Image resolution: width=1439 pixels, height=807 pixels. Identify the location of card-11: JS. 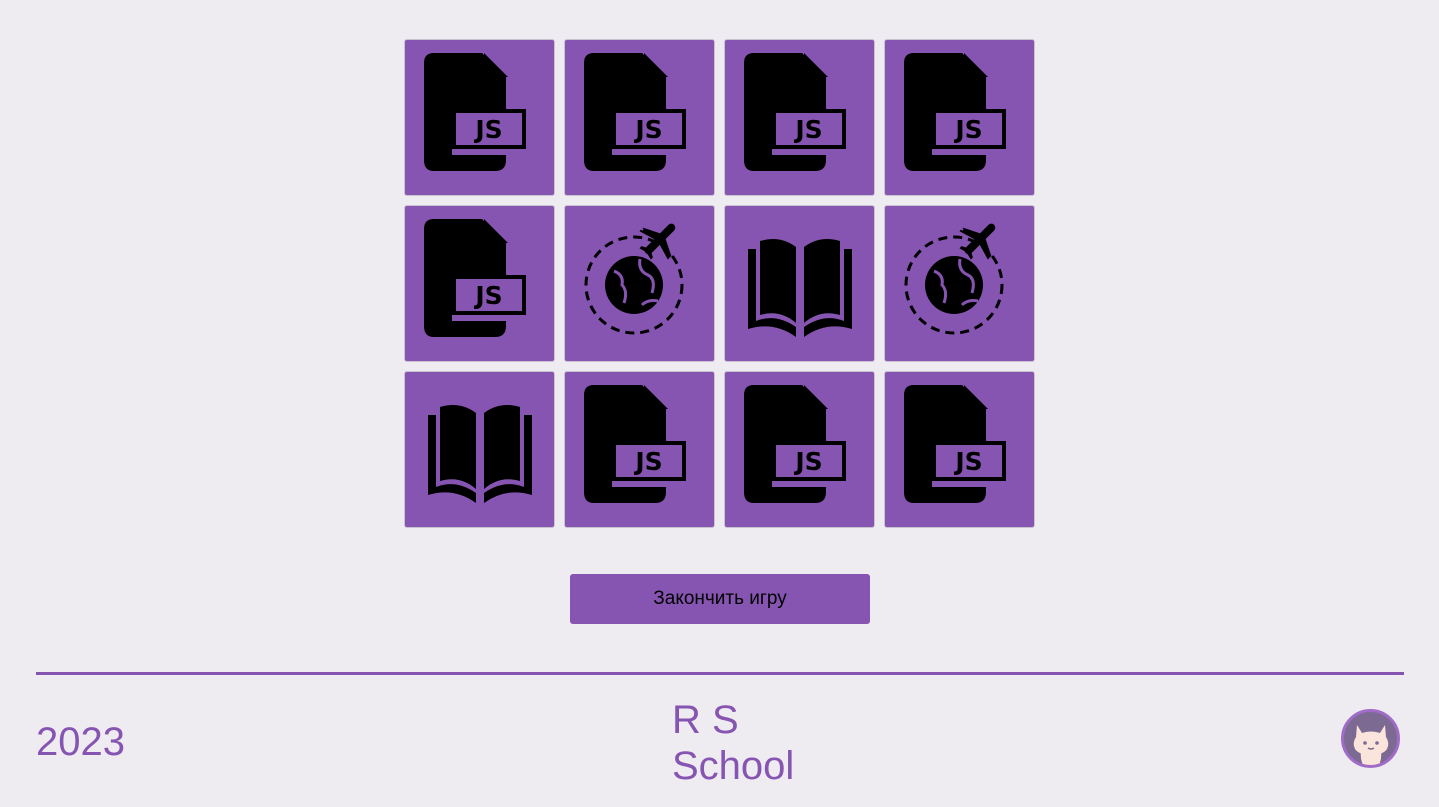
(799, 449).